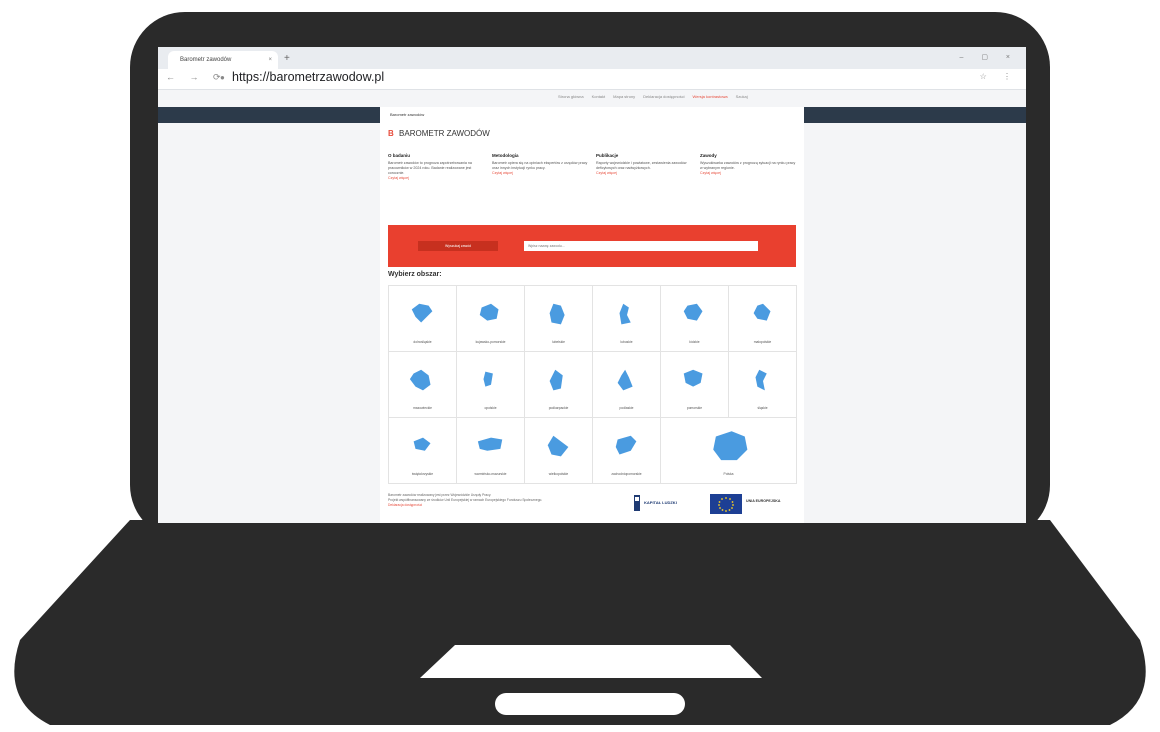 This screenshot has width=1160, height=732. Describe the element at coordinates (458, 246) in the screenshot. I see `search-button: Wyszukaj zawód` at that location.